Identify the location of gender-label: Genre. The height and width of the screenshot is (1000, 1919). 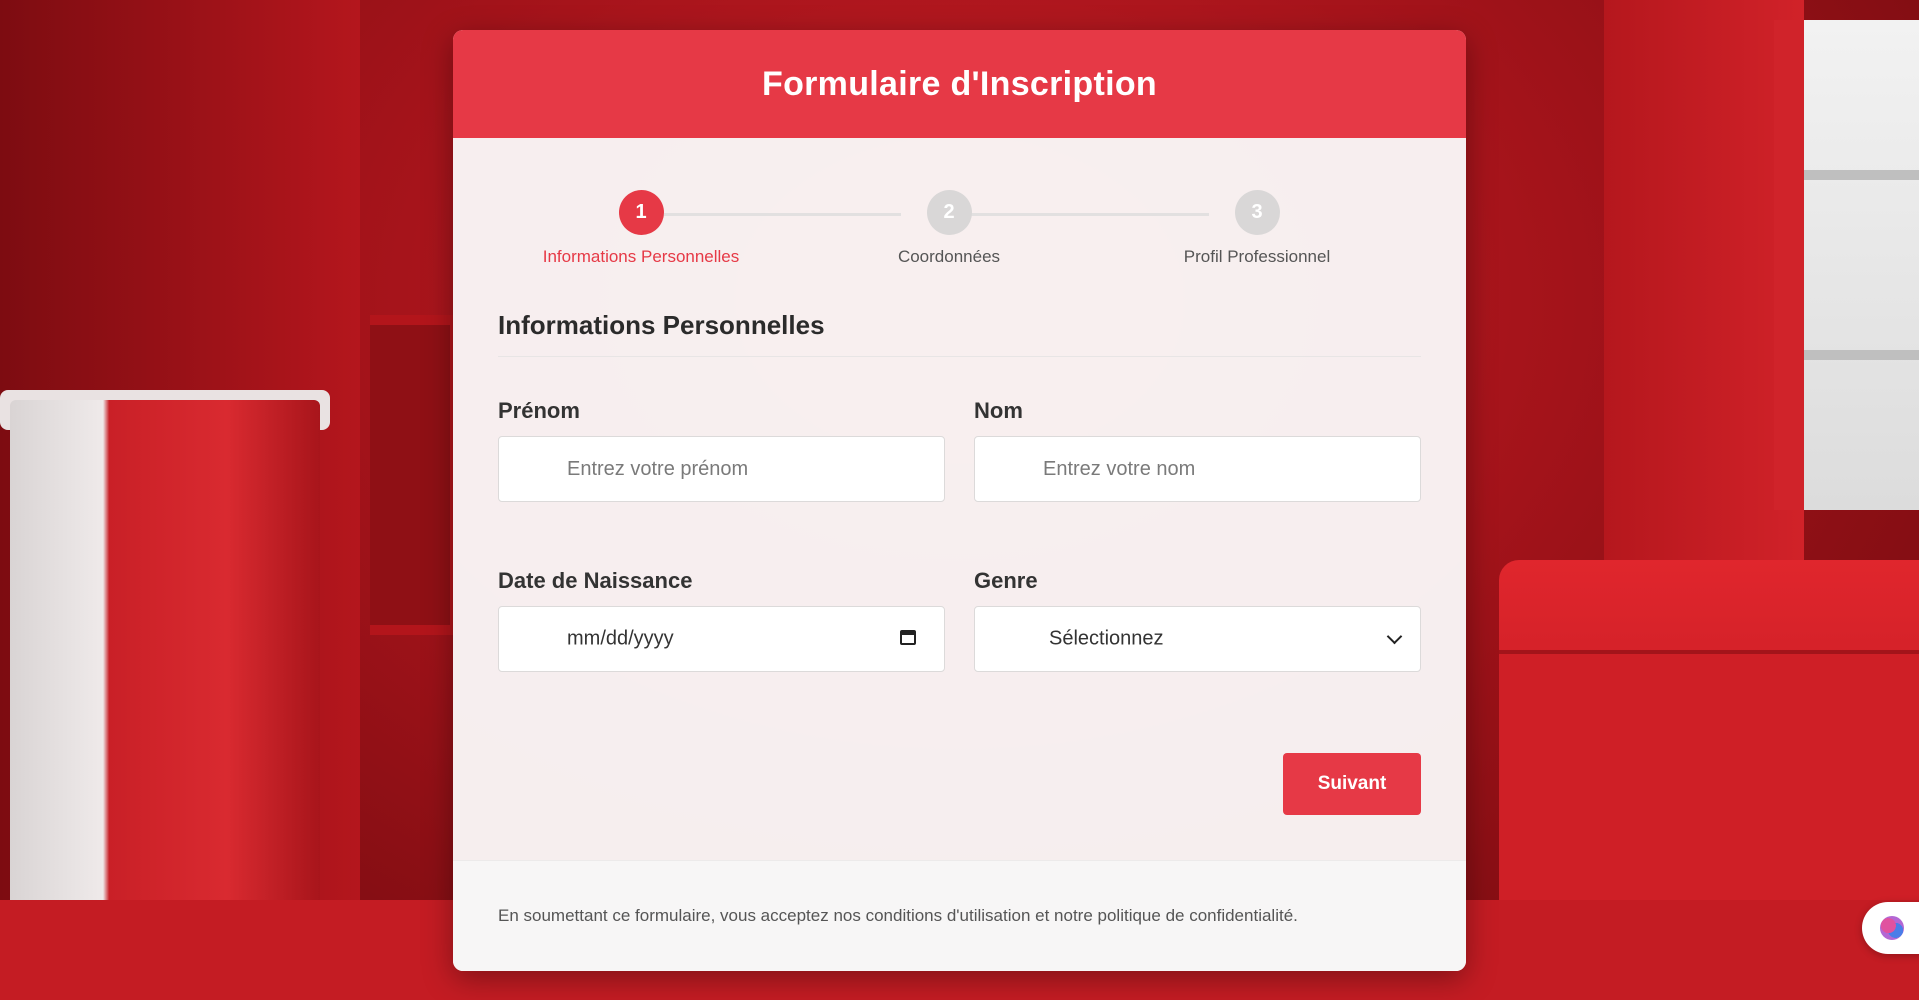
(1006, 580).